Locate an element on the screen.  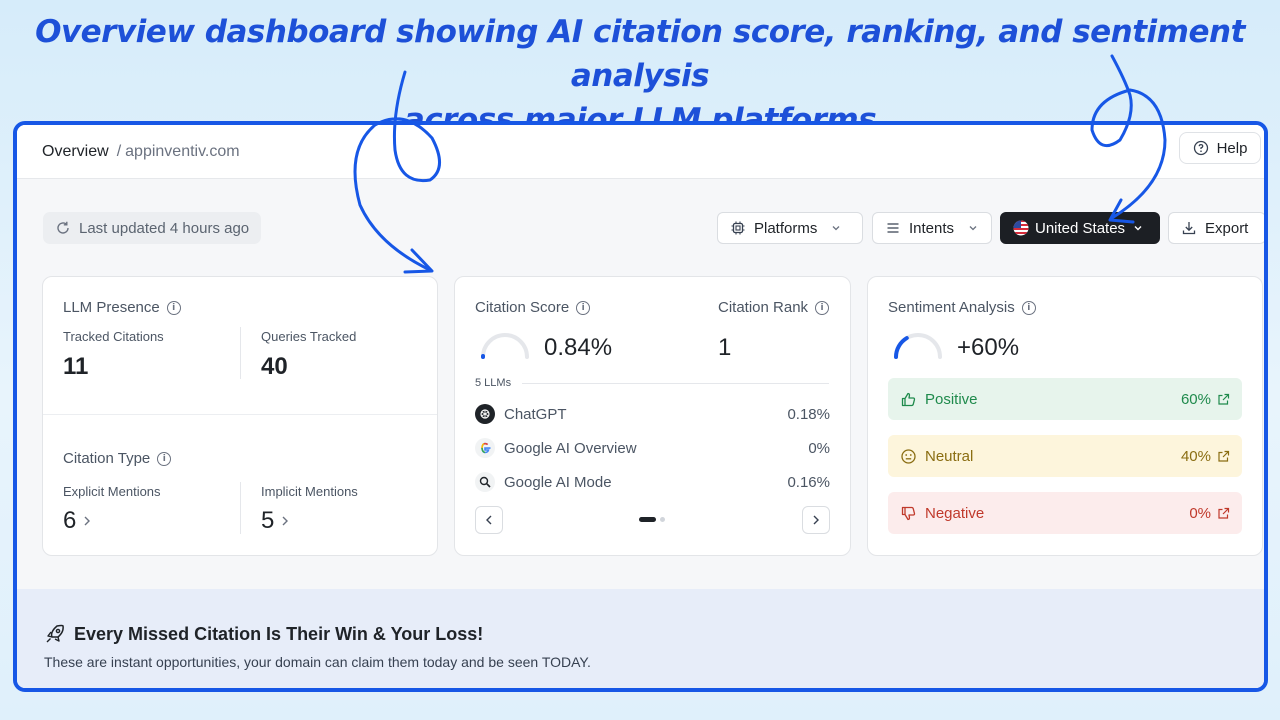
citation-rank-value: 1 is located at coordinates (725, 347).